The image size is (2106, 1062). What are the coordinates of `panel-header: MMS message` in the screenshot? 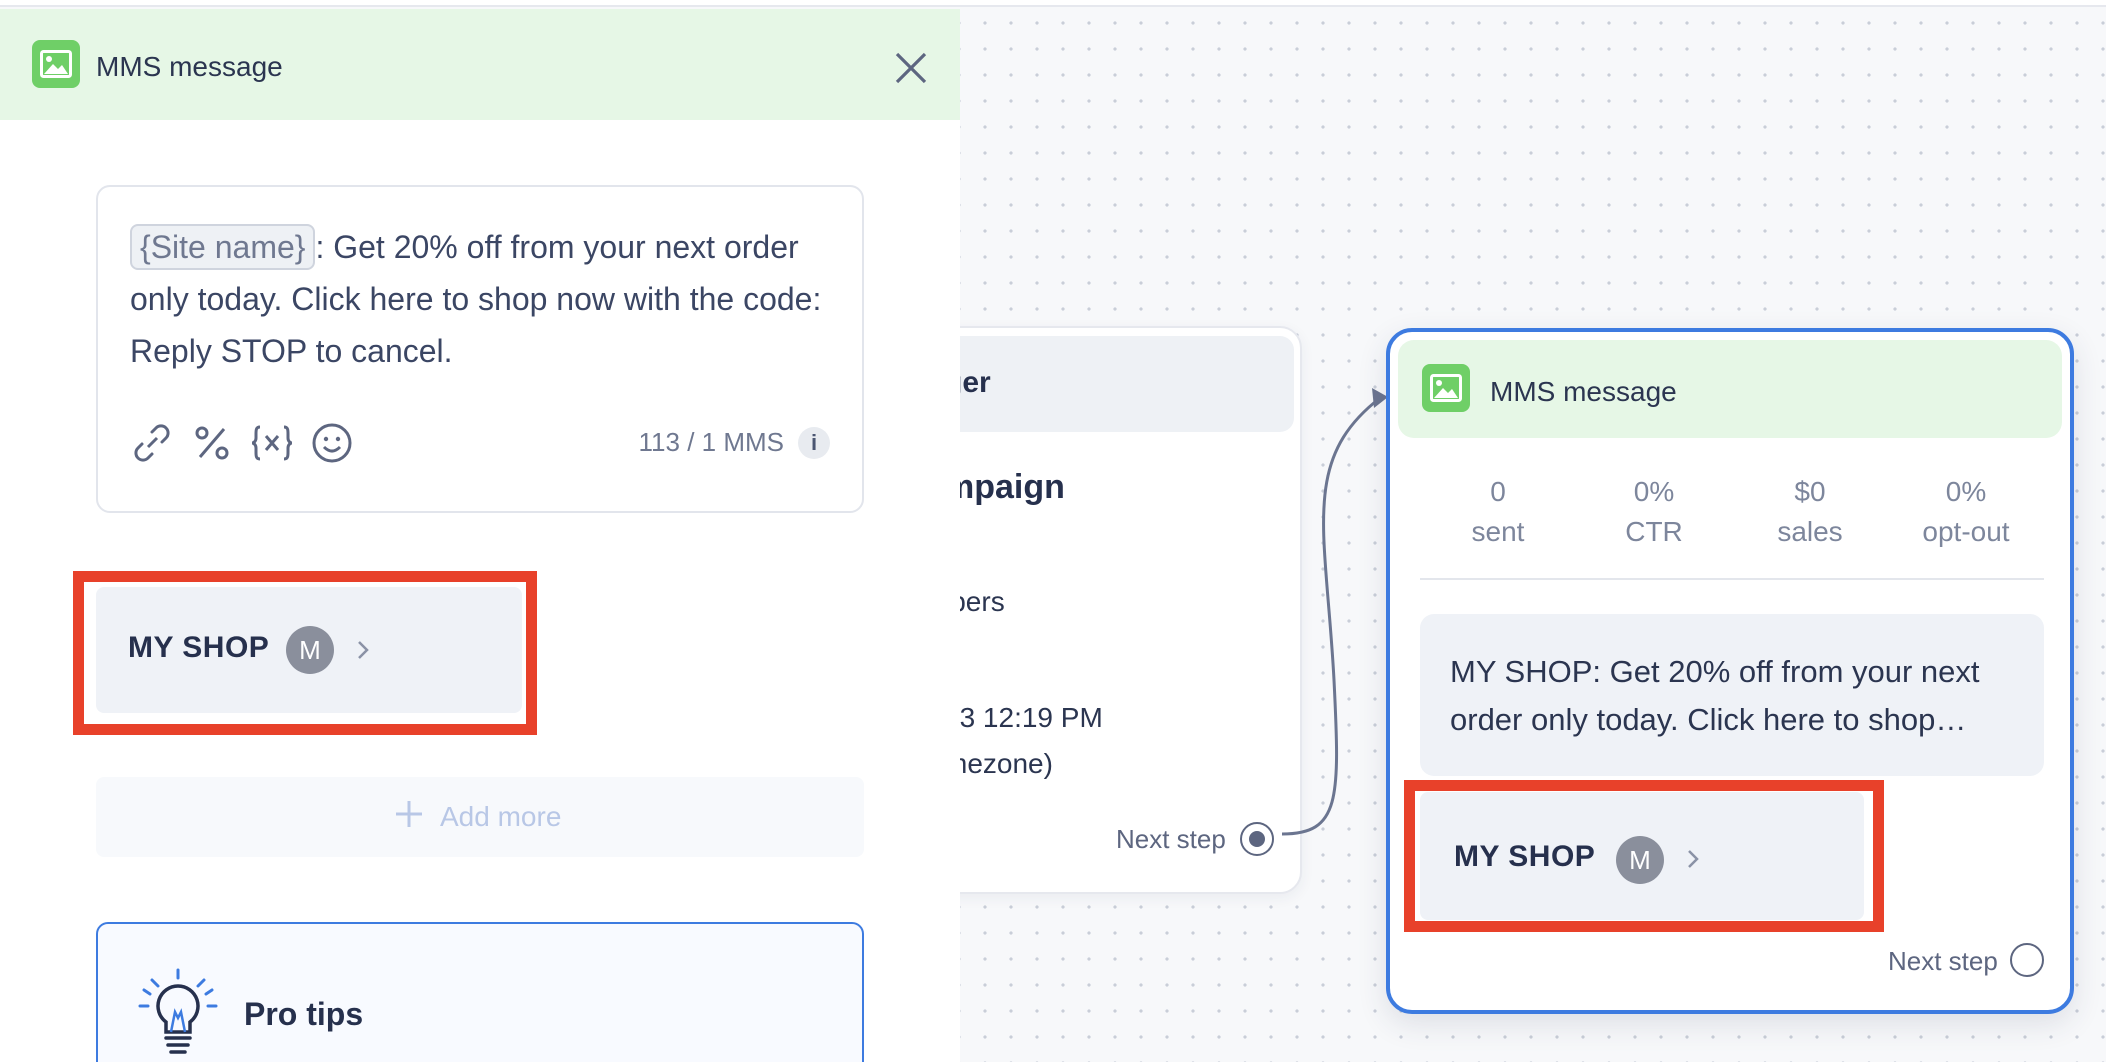 It's located at (480, 64).